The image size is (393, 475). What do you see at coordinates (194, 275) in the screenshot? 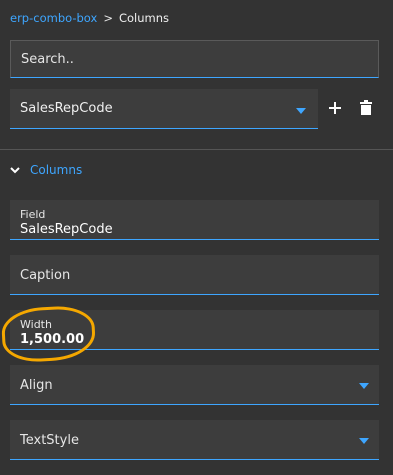
I see `caption-input: Caption` at bounding box center [194, 275].